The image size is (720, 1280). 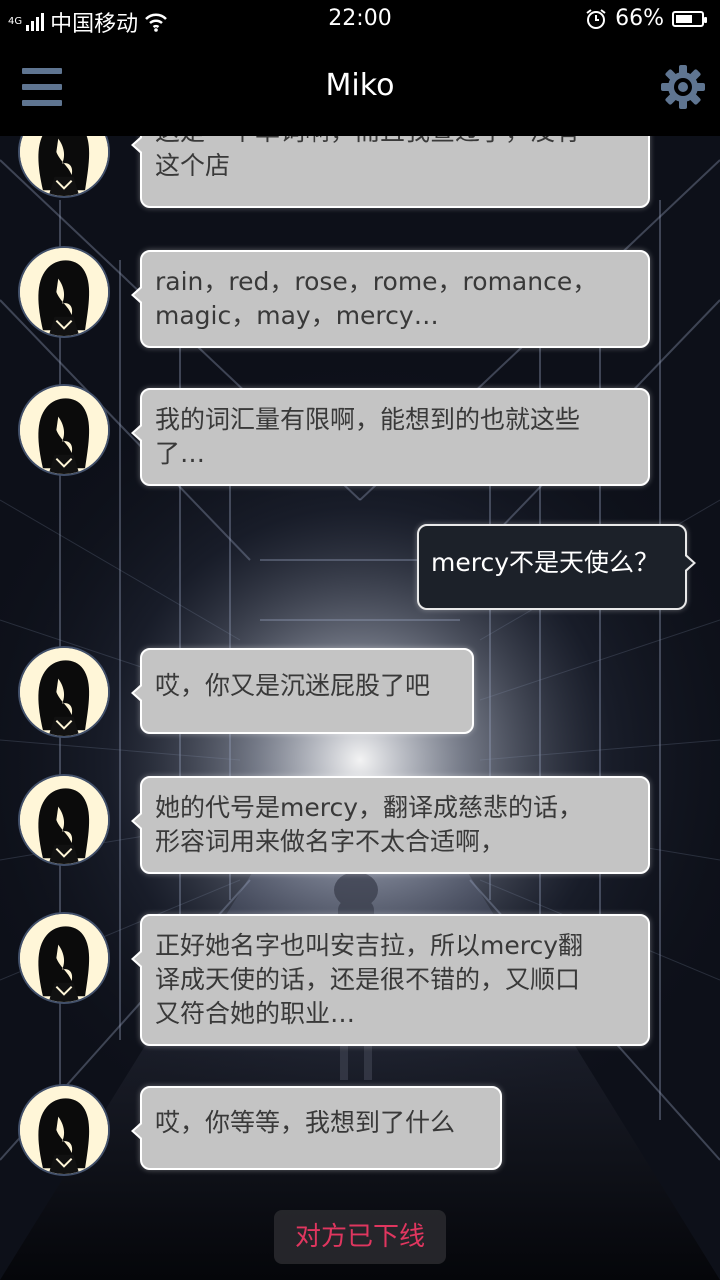 I want to click on gear-icon, so click(x=683, y=87).